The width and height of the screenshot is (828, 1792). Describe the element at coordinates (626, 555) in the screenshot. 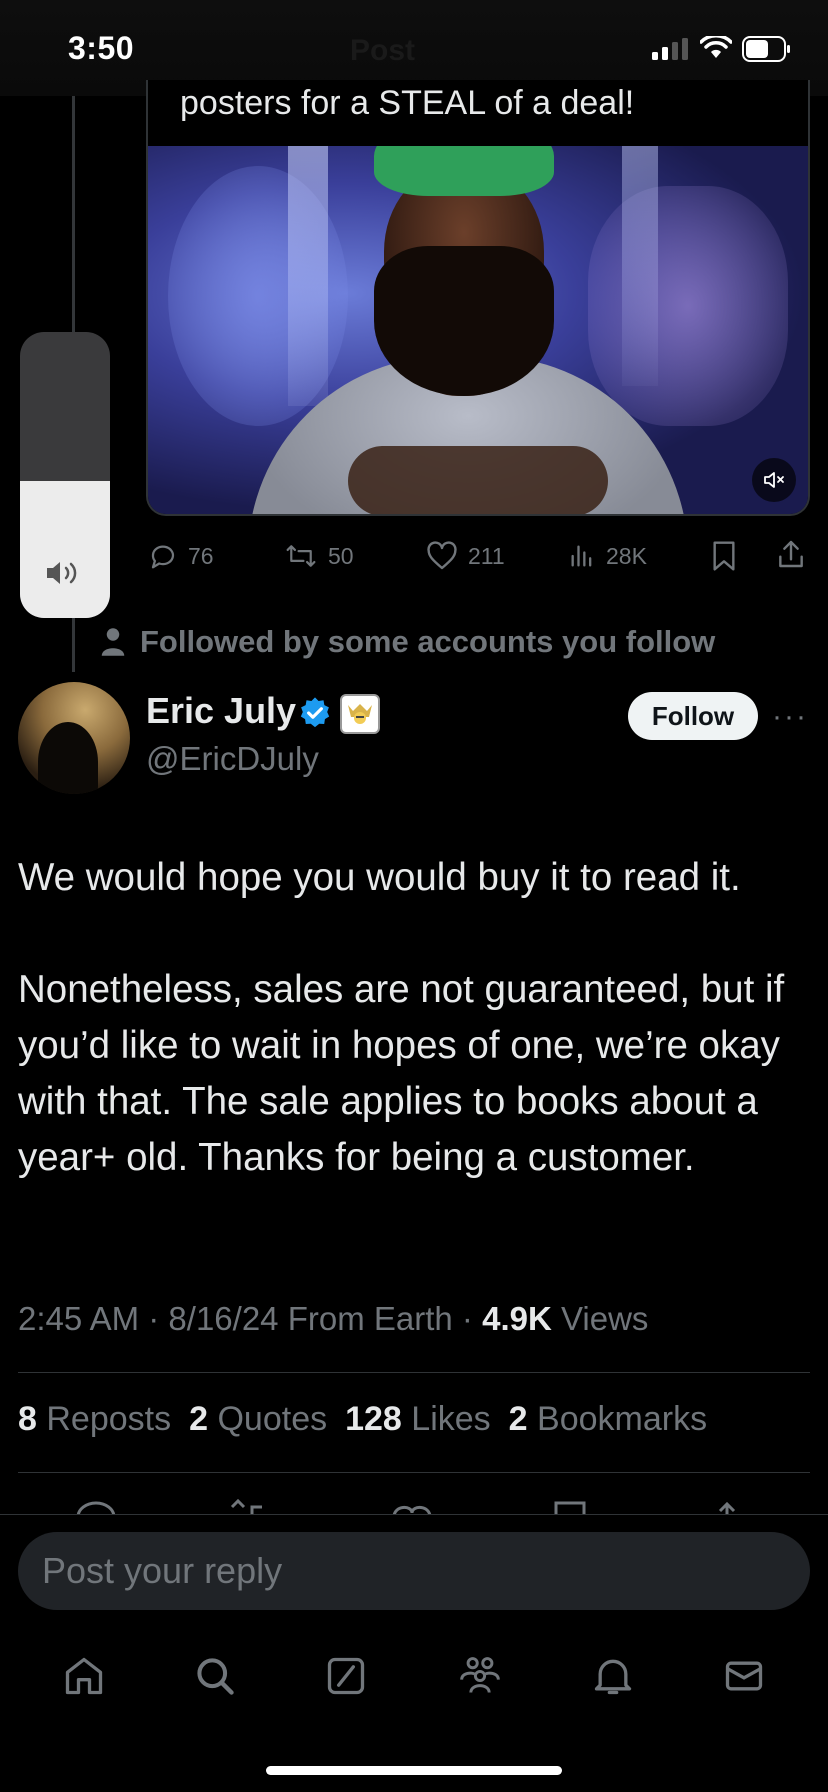

I see `views-count: 28K` at that location.